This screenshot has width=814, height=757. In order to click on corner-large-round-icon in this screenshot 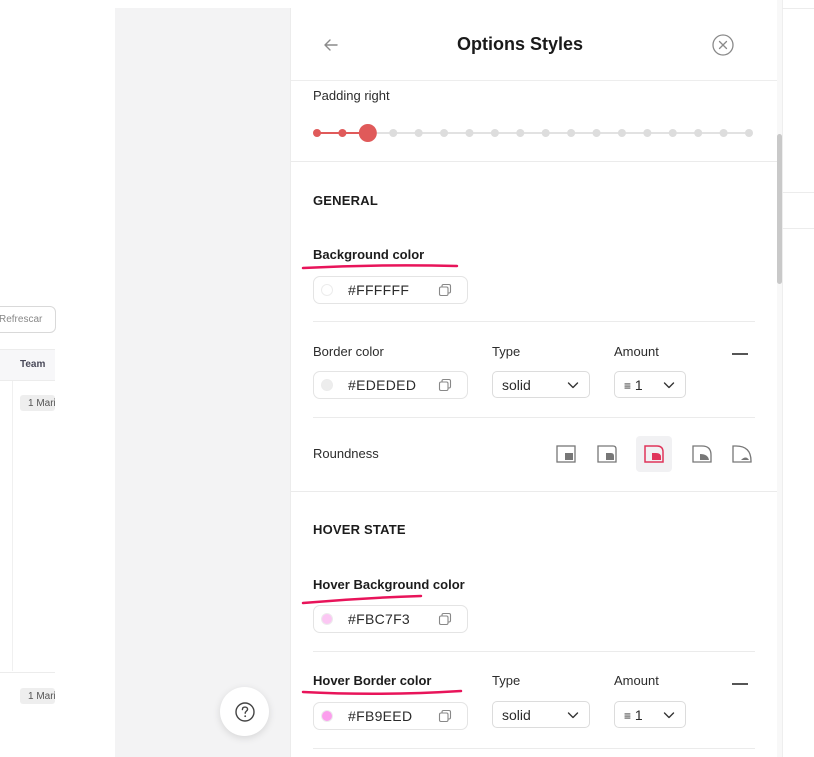, I will do `click(702, 454)`.